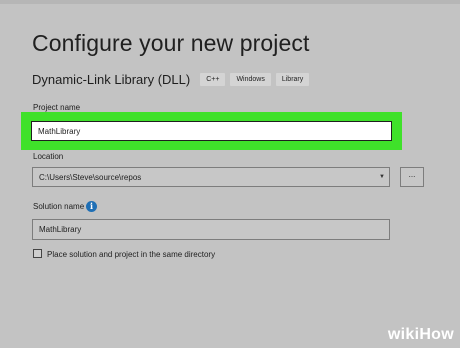  Describe the element at coordinates (60, 229) in the screenshot. I see `solution-name-value: MathLibrary` at that location.